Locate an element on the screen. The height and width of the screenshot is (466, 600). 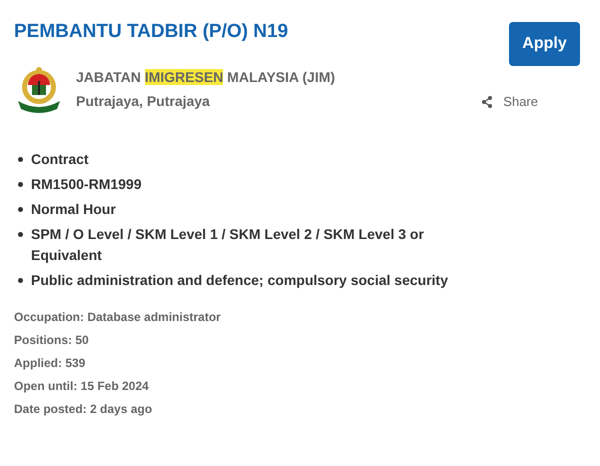
feature-item: RM1500-RM1999 is located at coordinates (86, 184).